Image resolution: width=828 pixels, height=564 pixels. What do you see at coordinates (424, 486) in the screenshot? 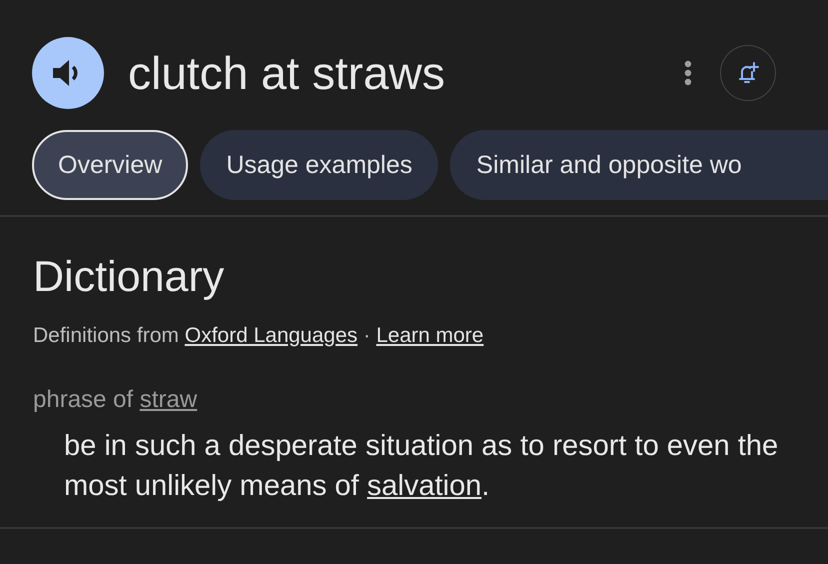
I see `salvation-link: salvation` at bounding box center [424, 486].